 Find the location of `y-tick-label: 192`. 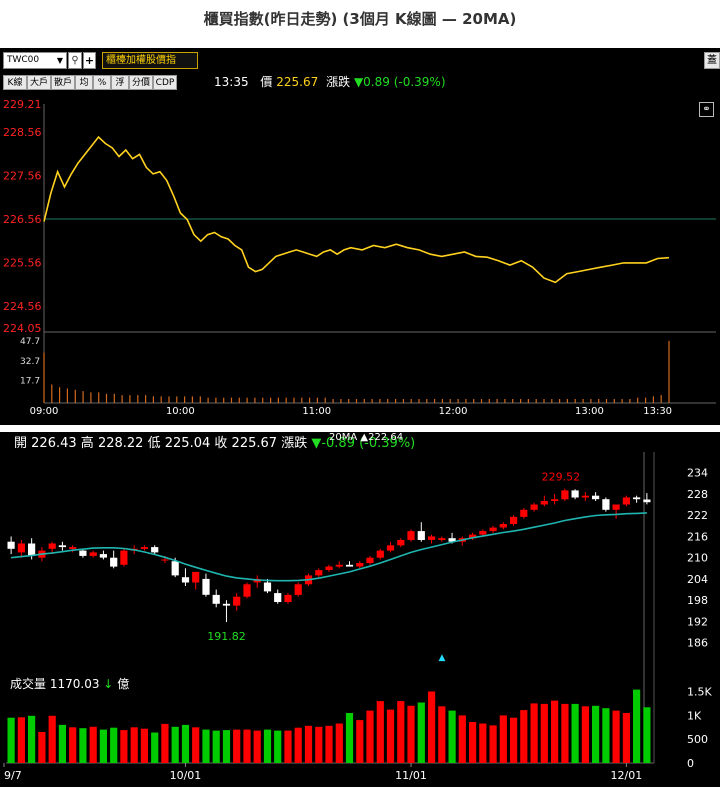

y-tick-label: 192 is located at coordinates (697, 621).